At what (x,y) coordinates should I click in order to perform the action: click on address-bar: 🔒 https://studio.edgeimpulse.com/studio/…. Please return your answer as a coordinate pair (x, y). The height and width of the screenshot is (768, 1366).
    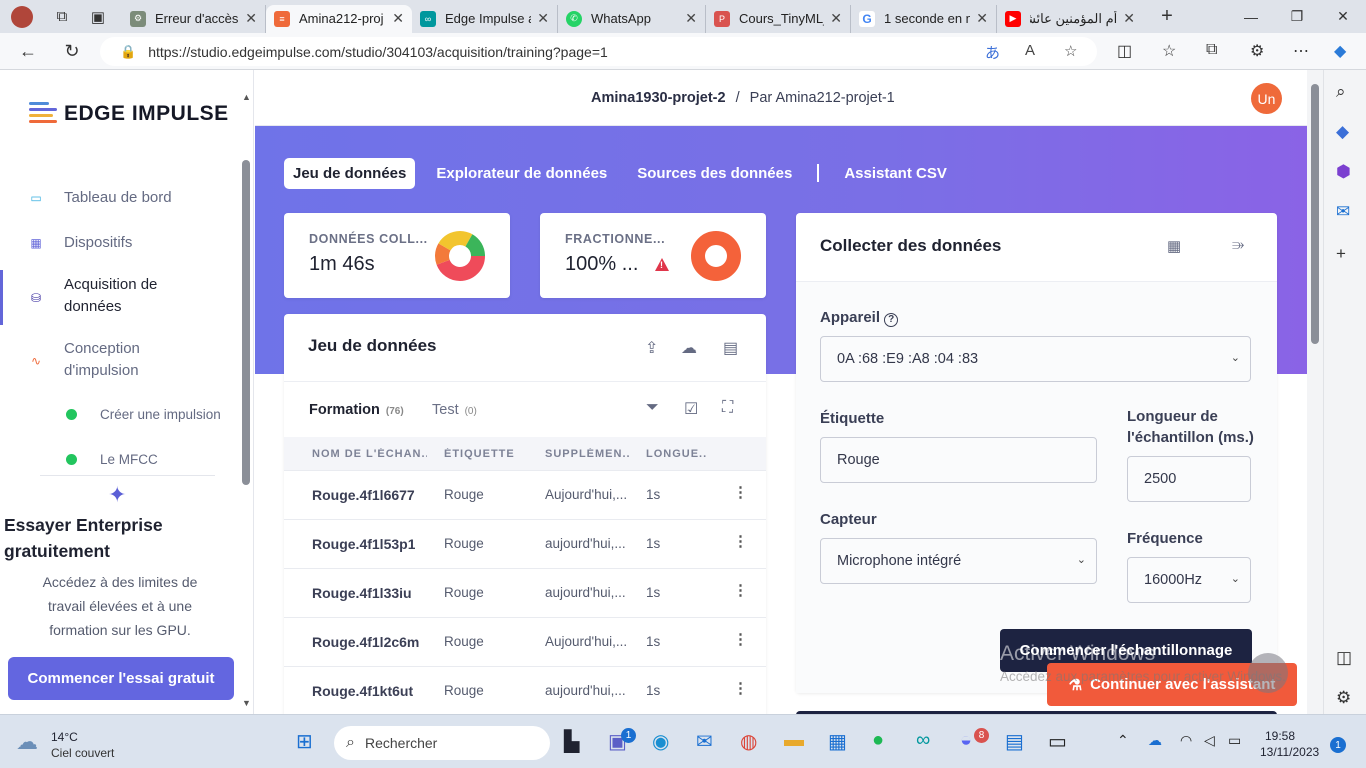
    Looking at the image, I should click on (598, 51).